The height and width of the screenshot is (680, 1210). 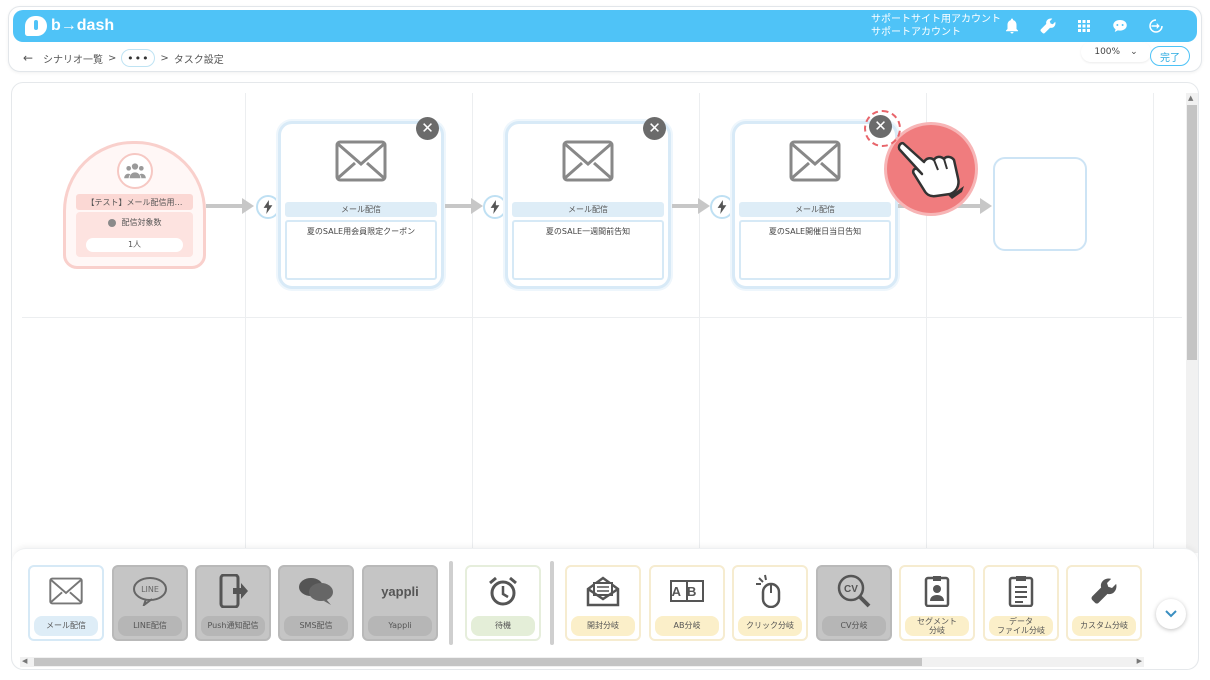 I want to click on vertical-scrollbar: ▲, so click(x=1192, y=323).